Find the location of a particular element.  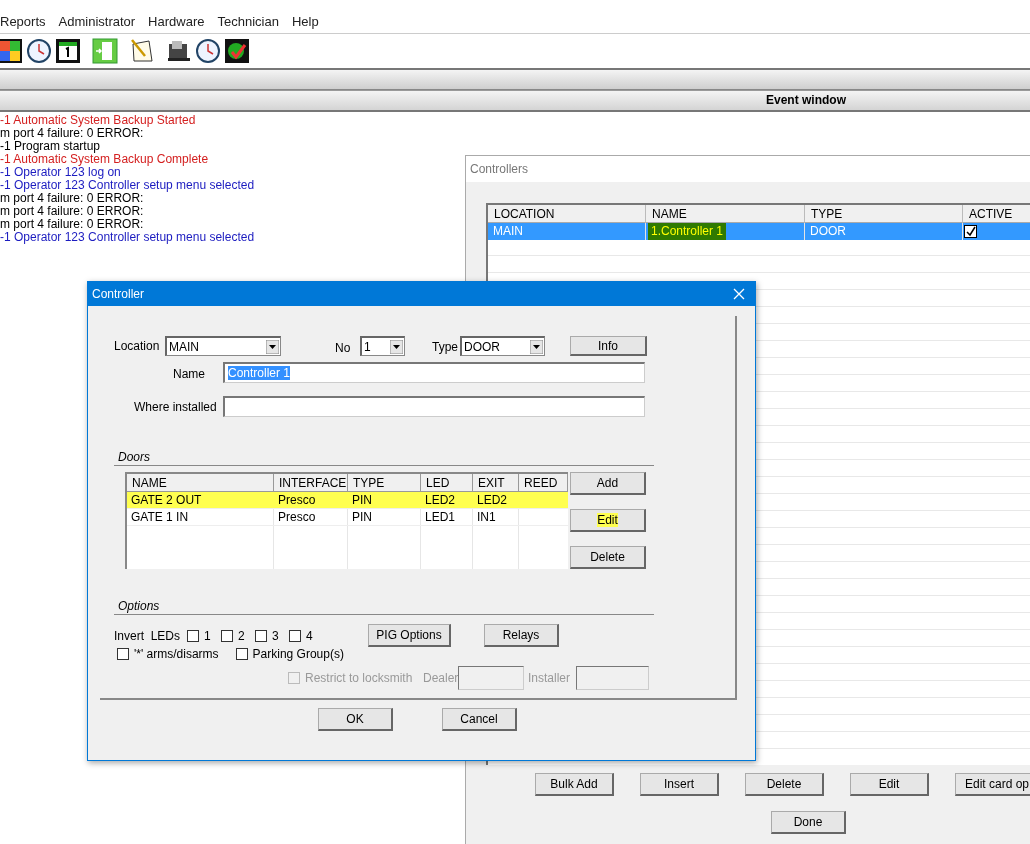

table-row: MAIN 1.Controller 1 DOOR is located at coordinates (759, 231).